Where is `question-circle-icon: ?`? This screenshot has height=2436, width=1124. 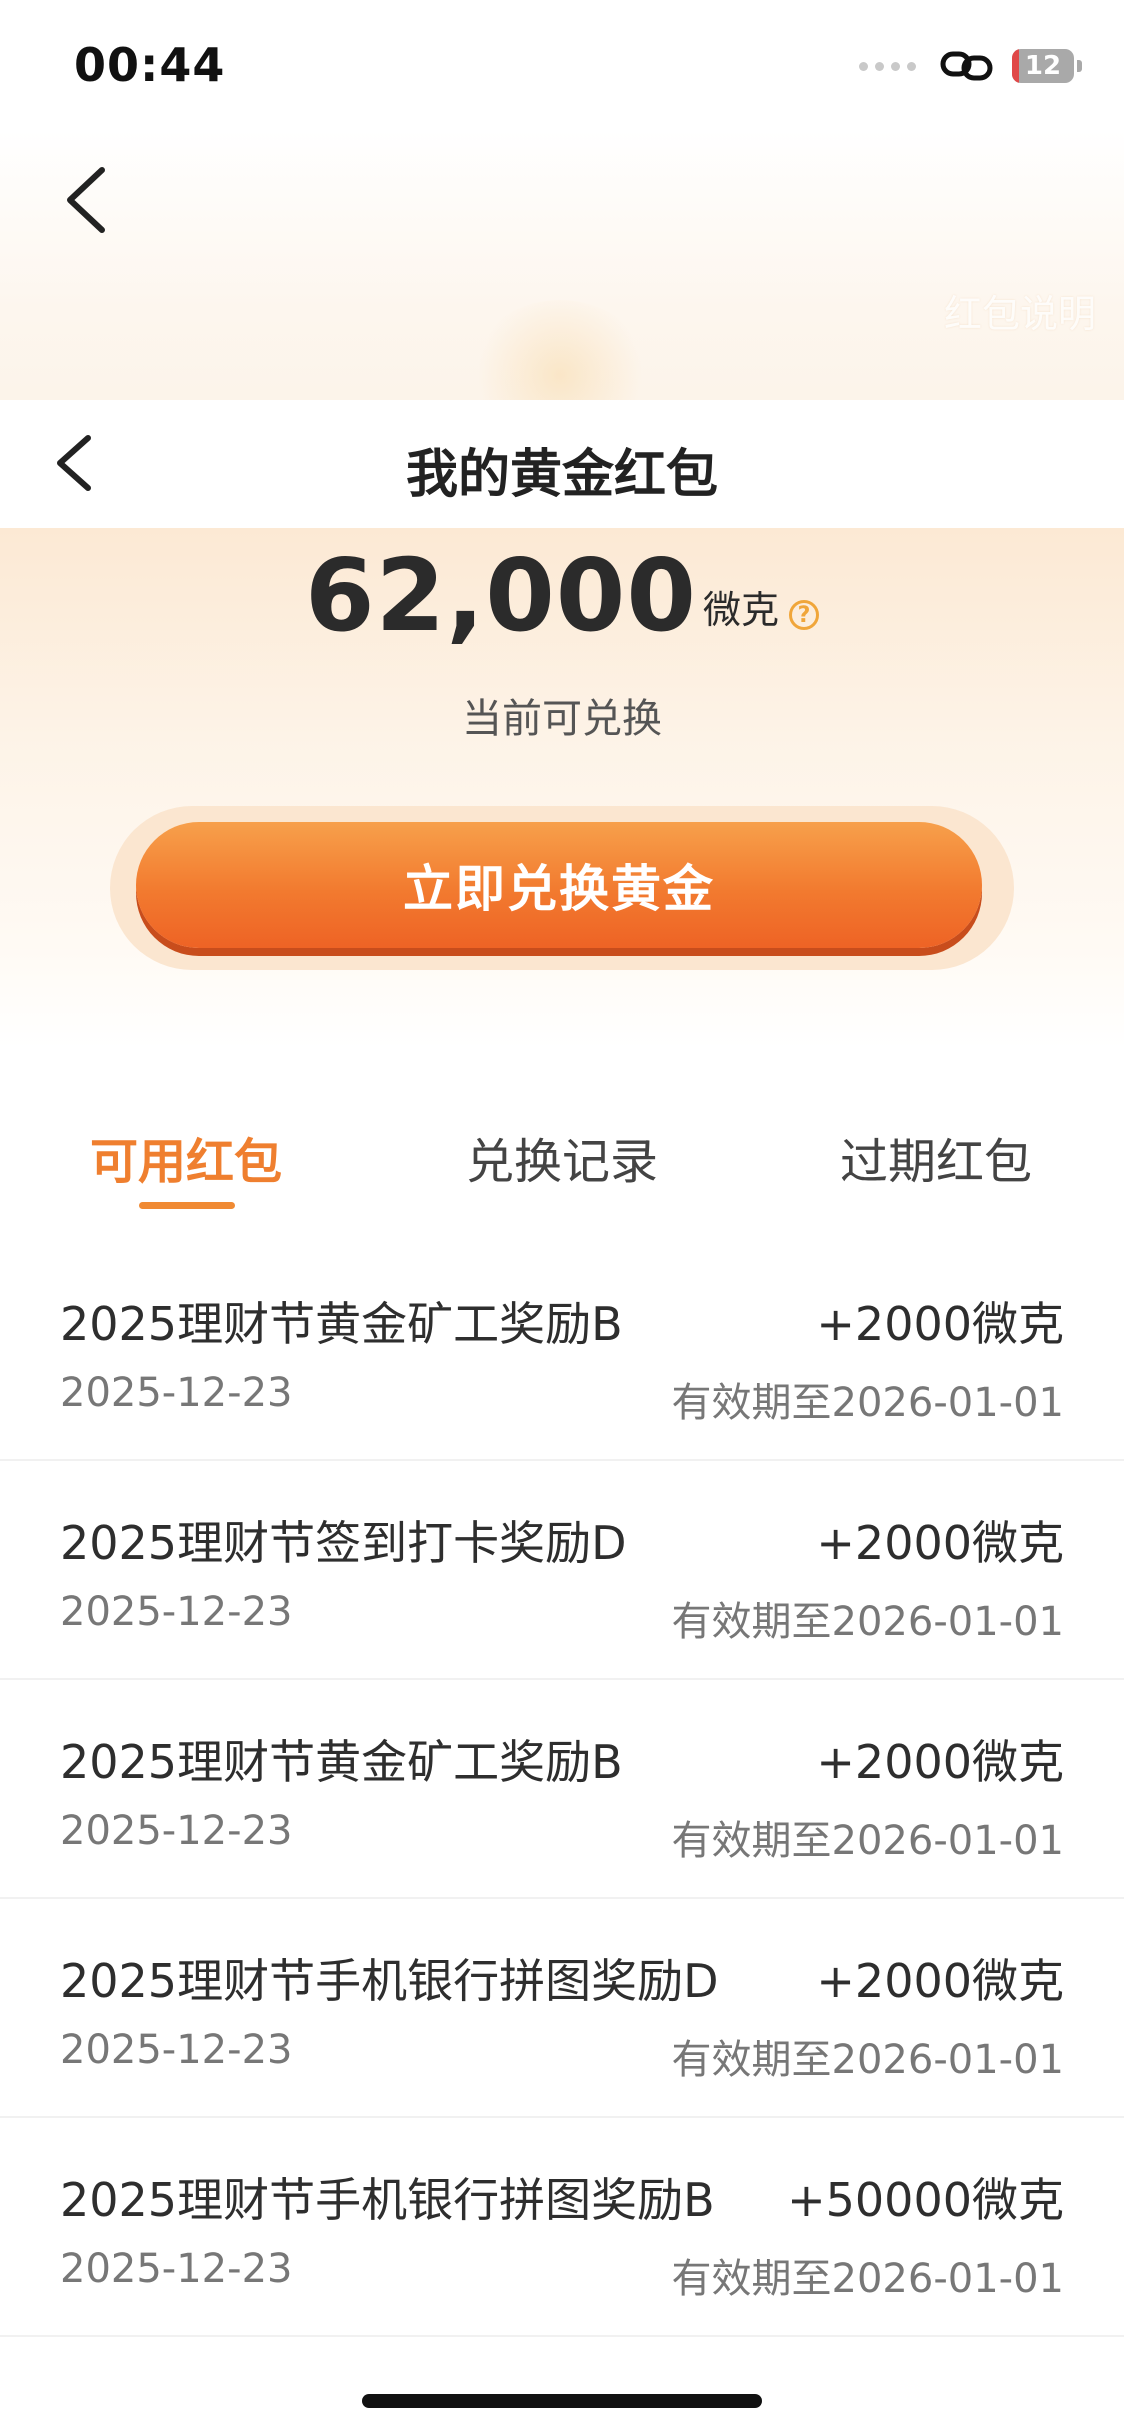 question-circle-icon: ? is located at coordinates (803, 615).